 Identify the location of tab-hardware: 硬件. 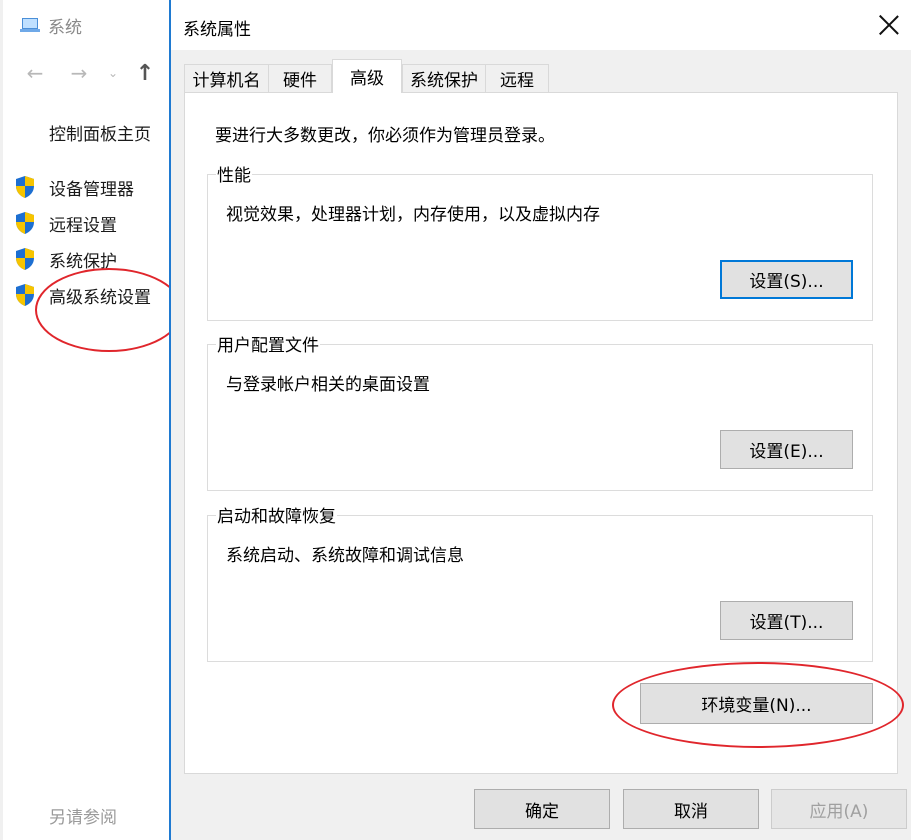
(300, 78).